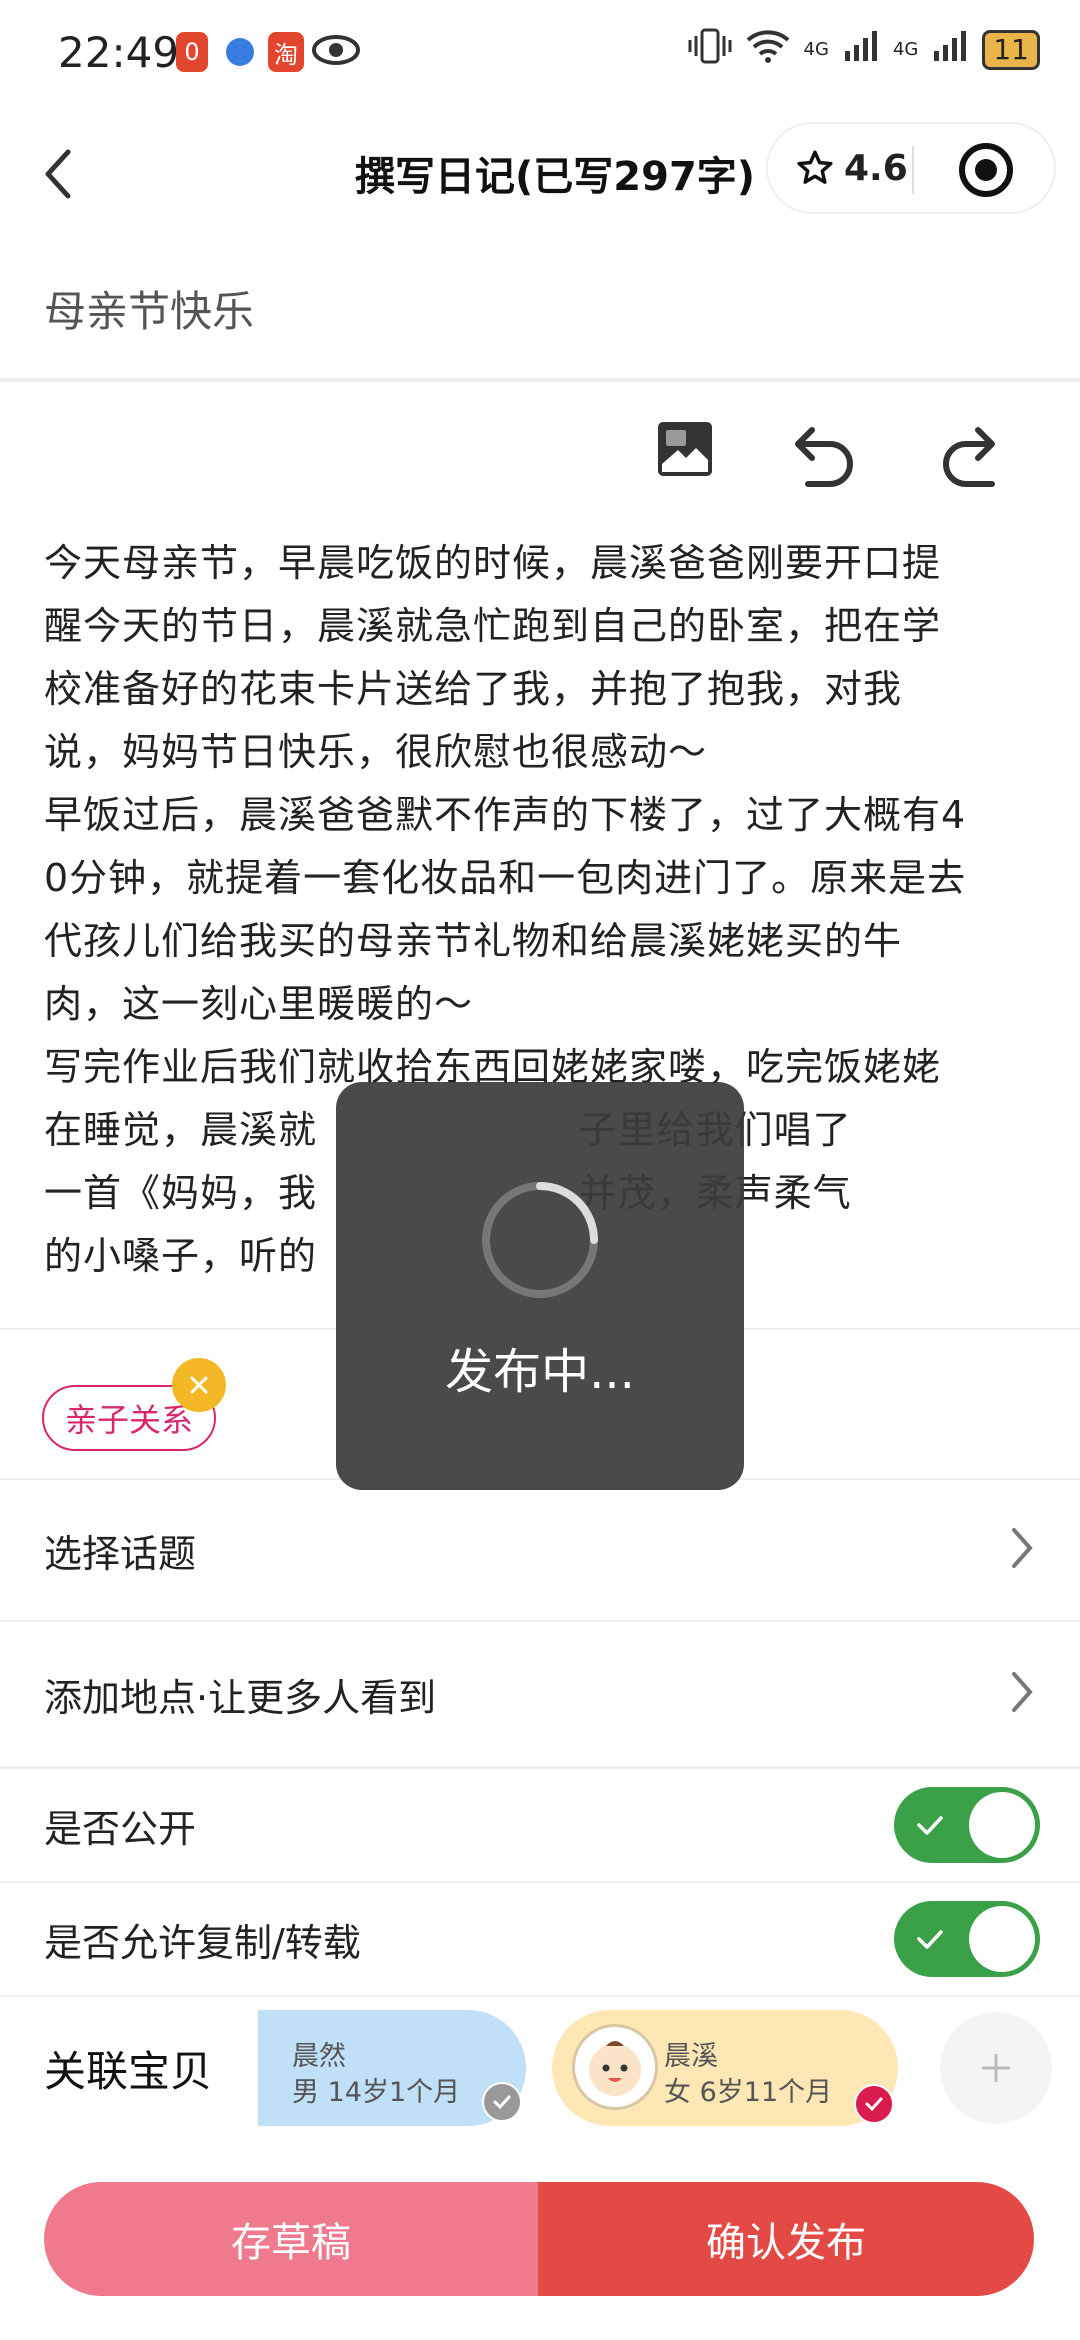  What do you see at coordinates (876, 168) in the screenshot?
I see `rating-value: 4.6` at bounding box center [876, 168].